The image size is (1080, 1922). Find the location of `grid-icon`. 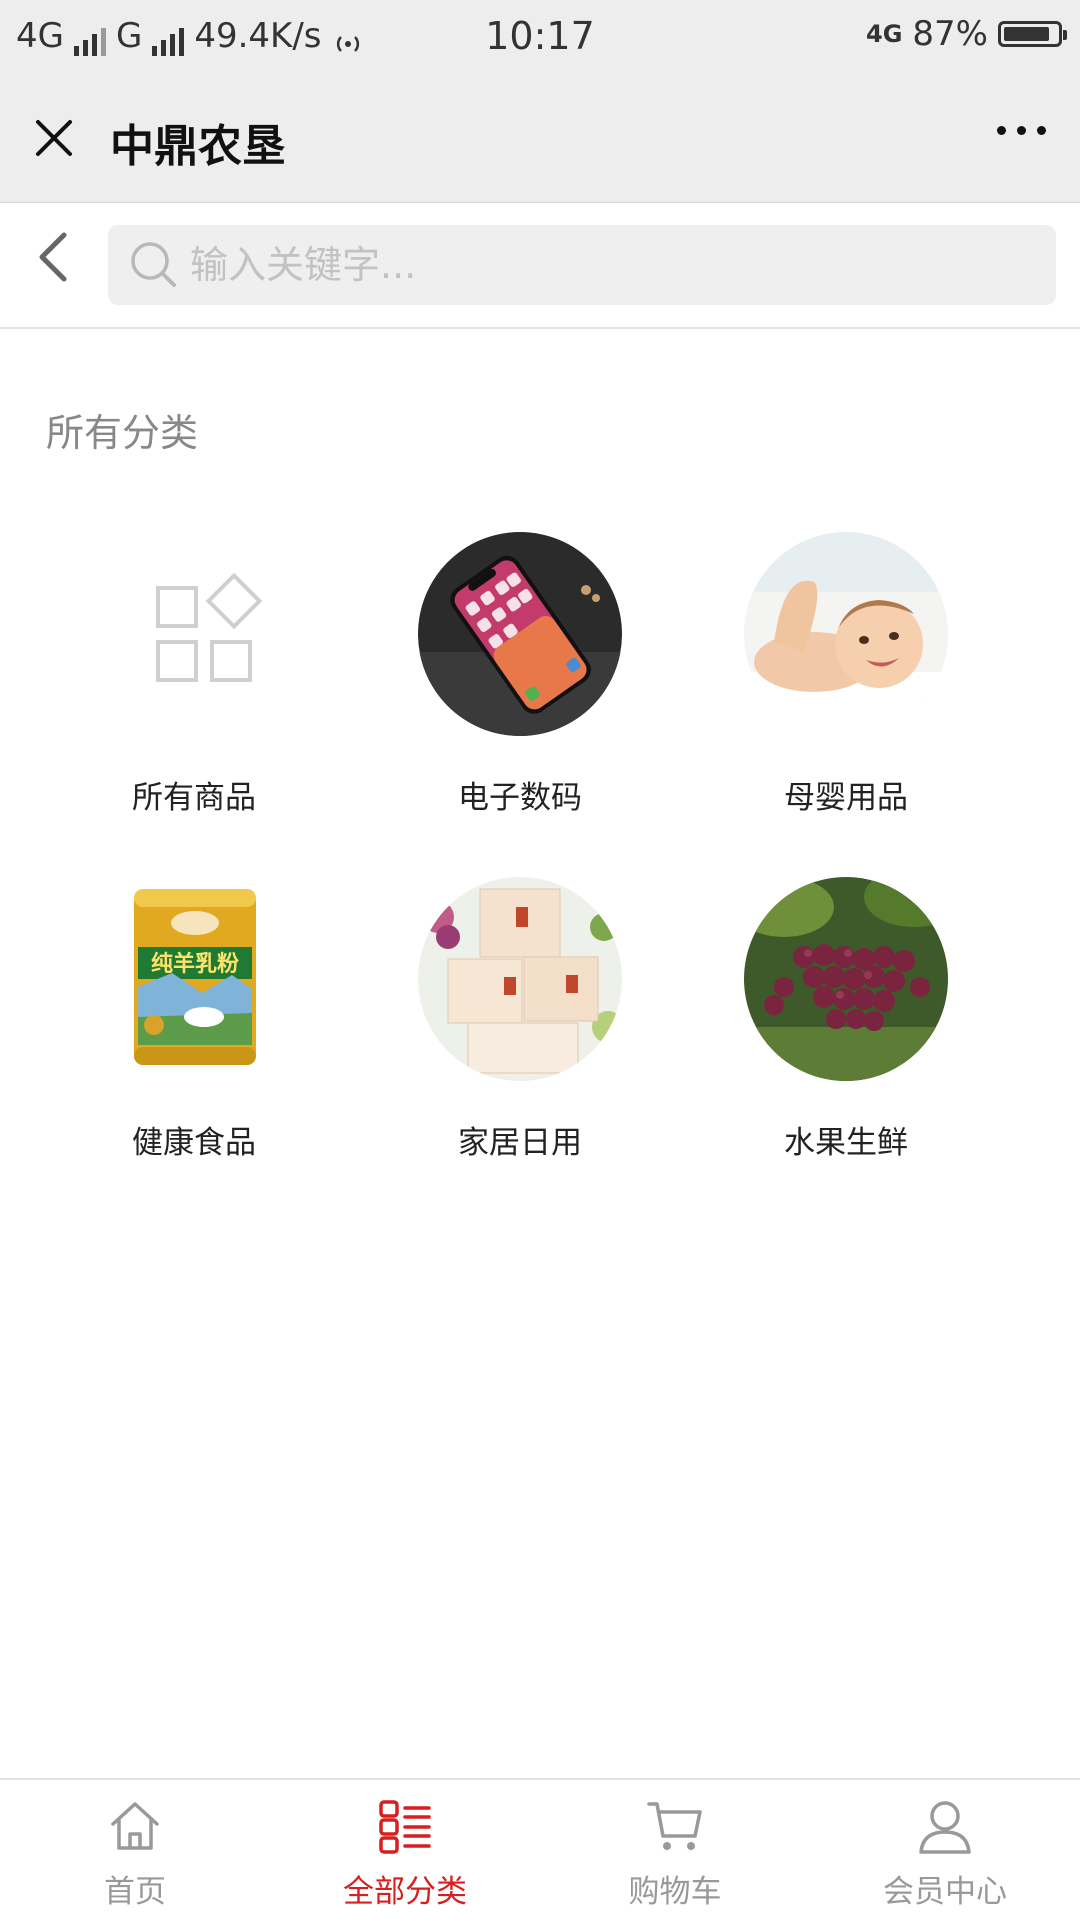

grid-icon is located at coordinates (194, 634).